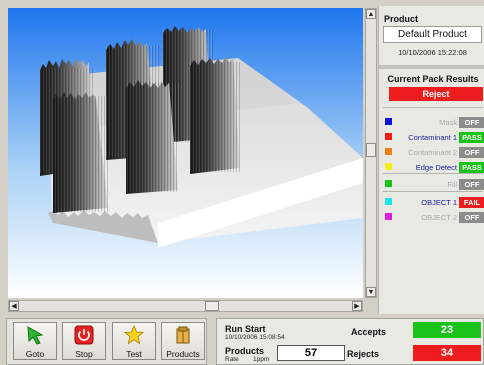 The image size is (484, 365). I want to click on product-name-field: Default Product, so click(432, 34).